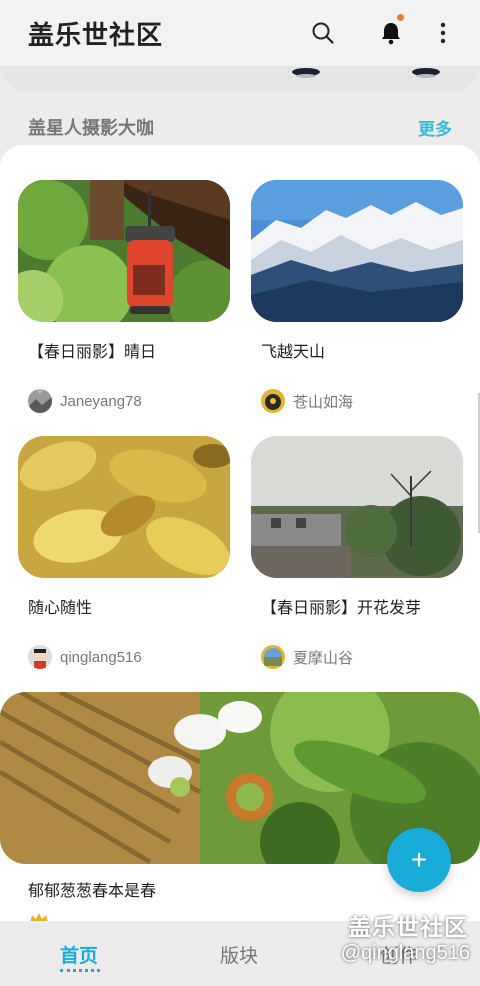 Image resolution: width=480 pixels, height=986 pixels. I want to click on banner-carousel, so click(240, 80).